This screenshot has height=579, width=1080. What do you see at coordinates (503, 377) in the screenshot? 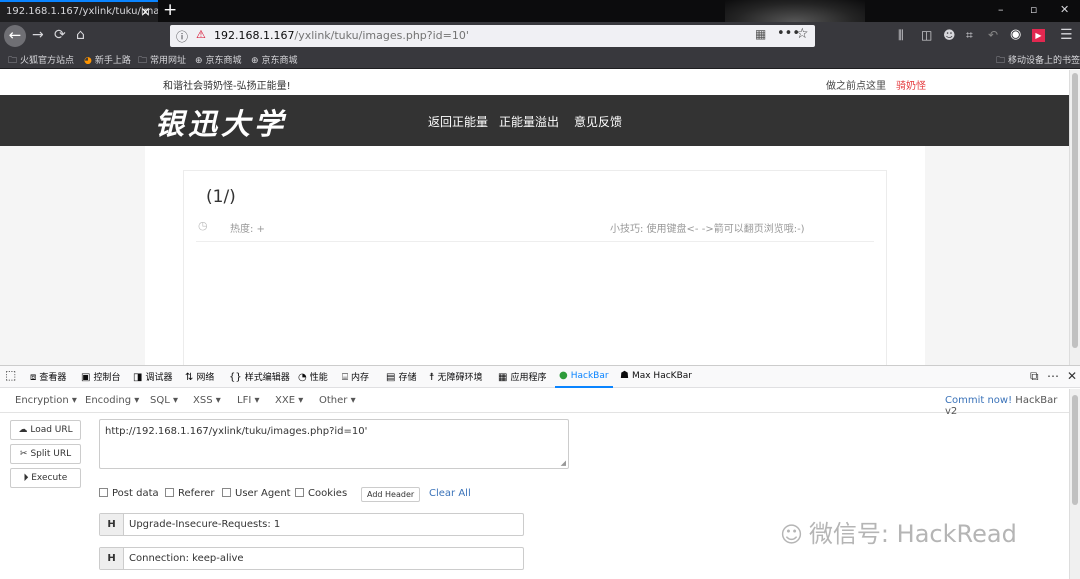
I see `application-icon: ▦` at bounding box center [503, 377].